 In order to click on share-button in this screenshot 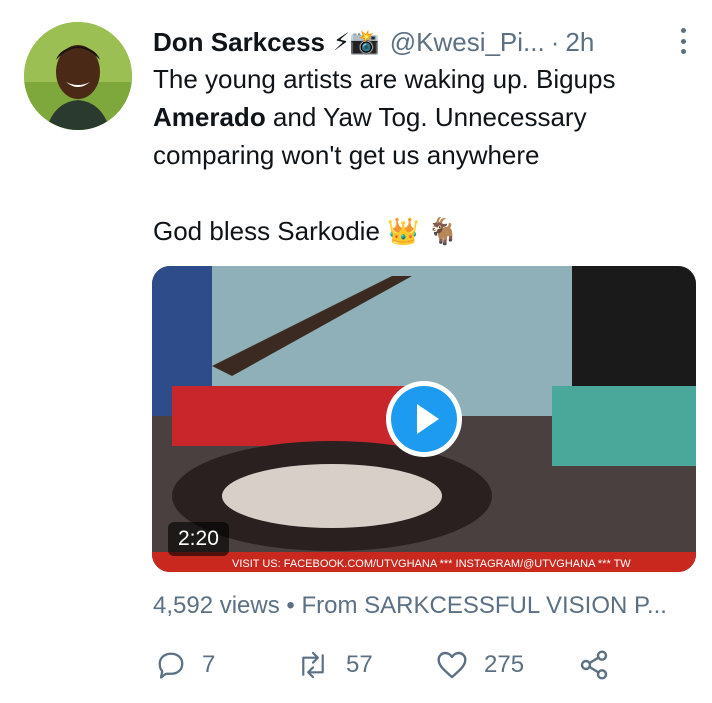, I will do `click(594, 665)`.